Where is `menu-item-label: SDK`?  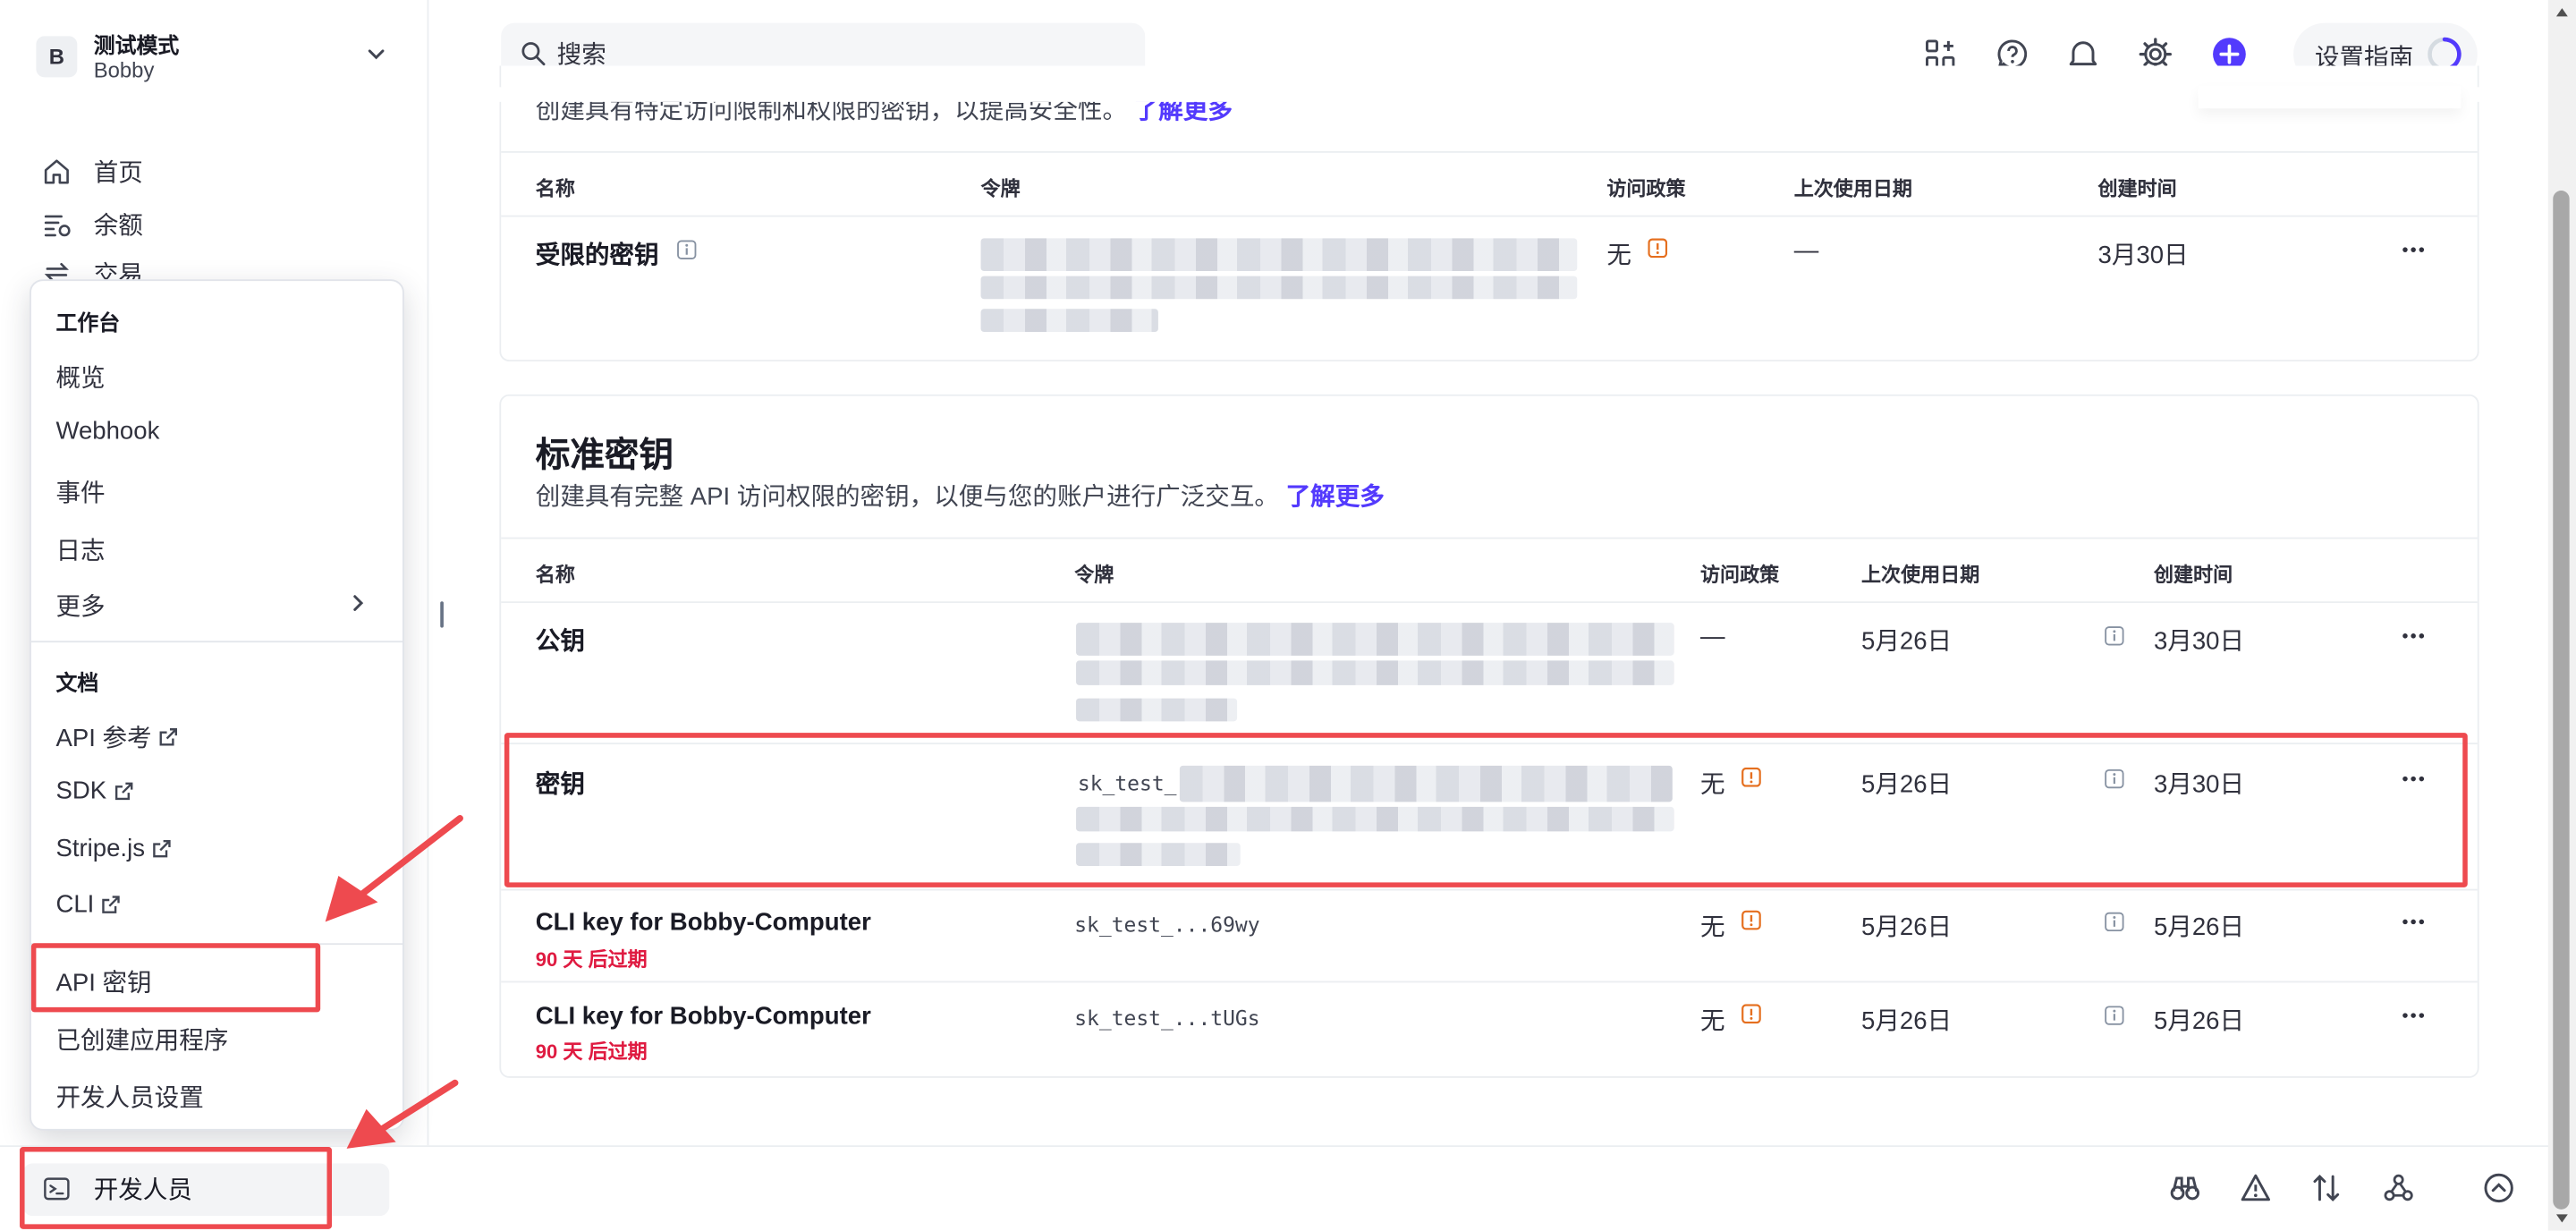
menu-item-label: SDK is located at coordinates (81, 791).